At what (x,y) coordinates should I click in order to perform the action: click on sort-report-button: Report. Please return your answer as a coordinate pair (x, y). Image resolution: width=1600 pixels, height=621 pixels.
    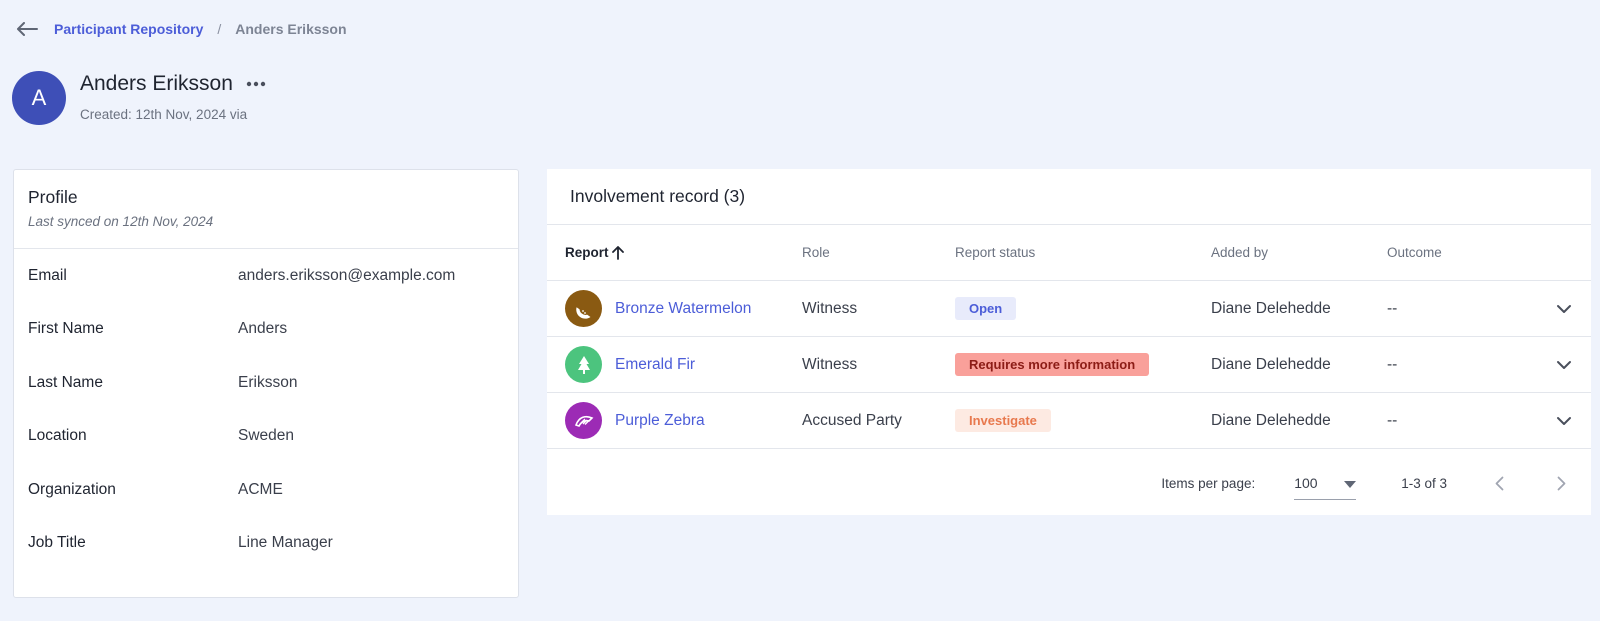
    Looking at the image, I should click on (595, 252).